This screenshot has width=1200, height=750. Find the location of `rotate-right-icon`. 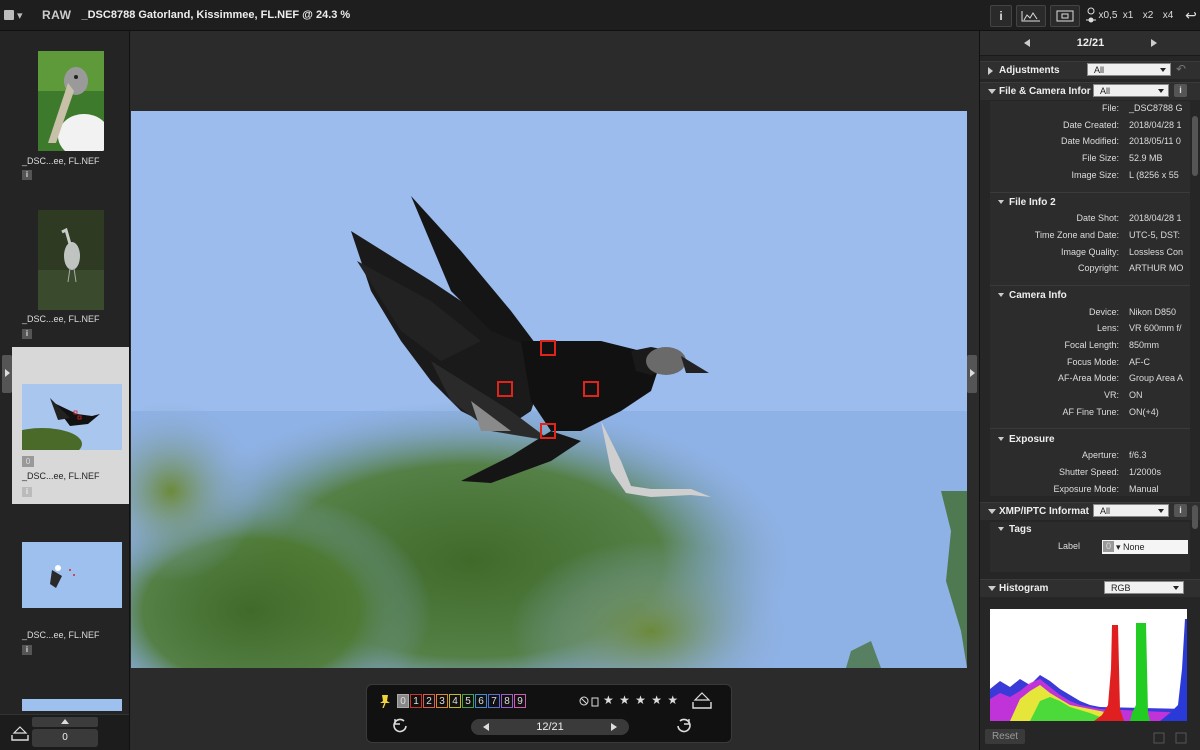

rotate-right-icon is located at coordinates (684, 726).